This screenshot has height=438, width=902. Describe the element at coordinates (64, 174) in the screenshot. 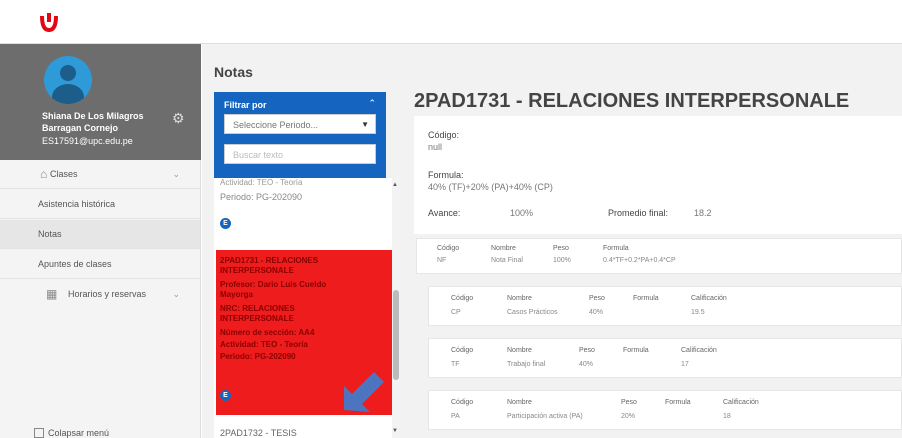

I see `sidebar-item-label: Clases` at that location.